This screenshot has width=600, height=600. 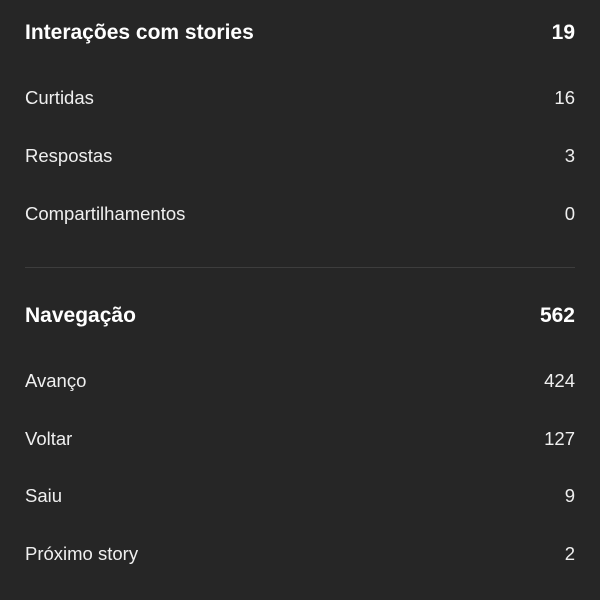 What do you see at coordinates (300, 554) in the screenshot?
I see `metric-row-next-story: Próximo story 2` at bounding box center [300, 554].